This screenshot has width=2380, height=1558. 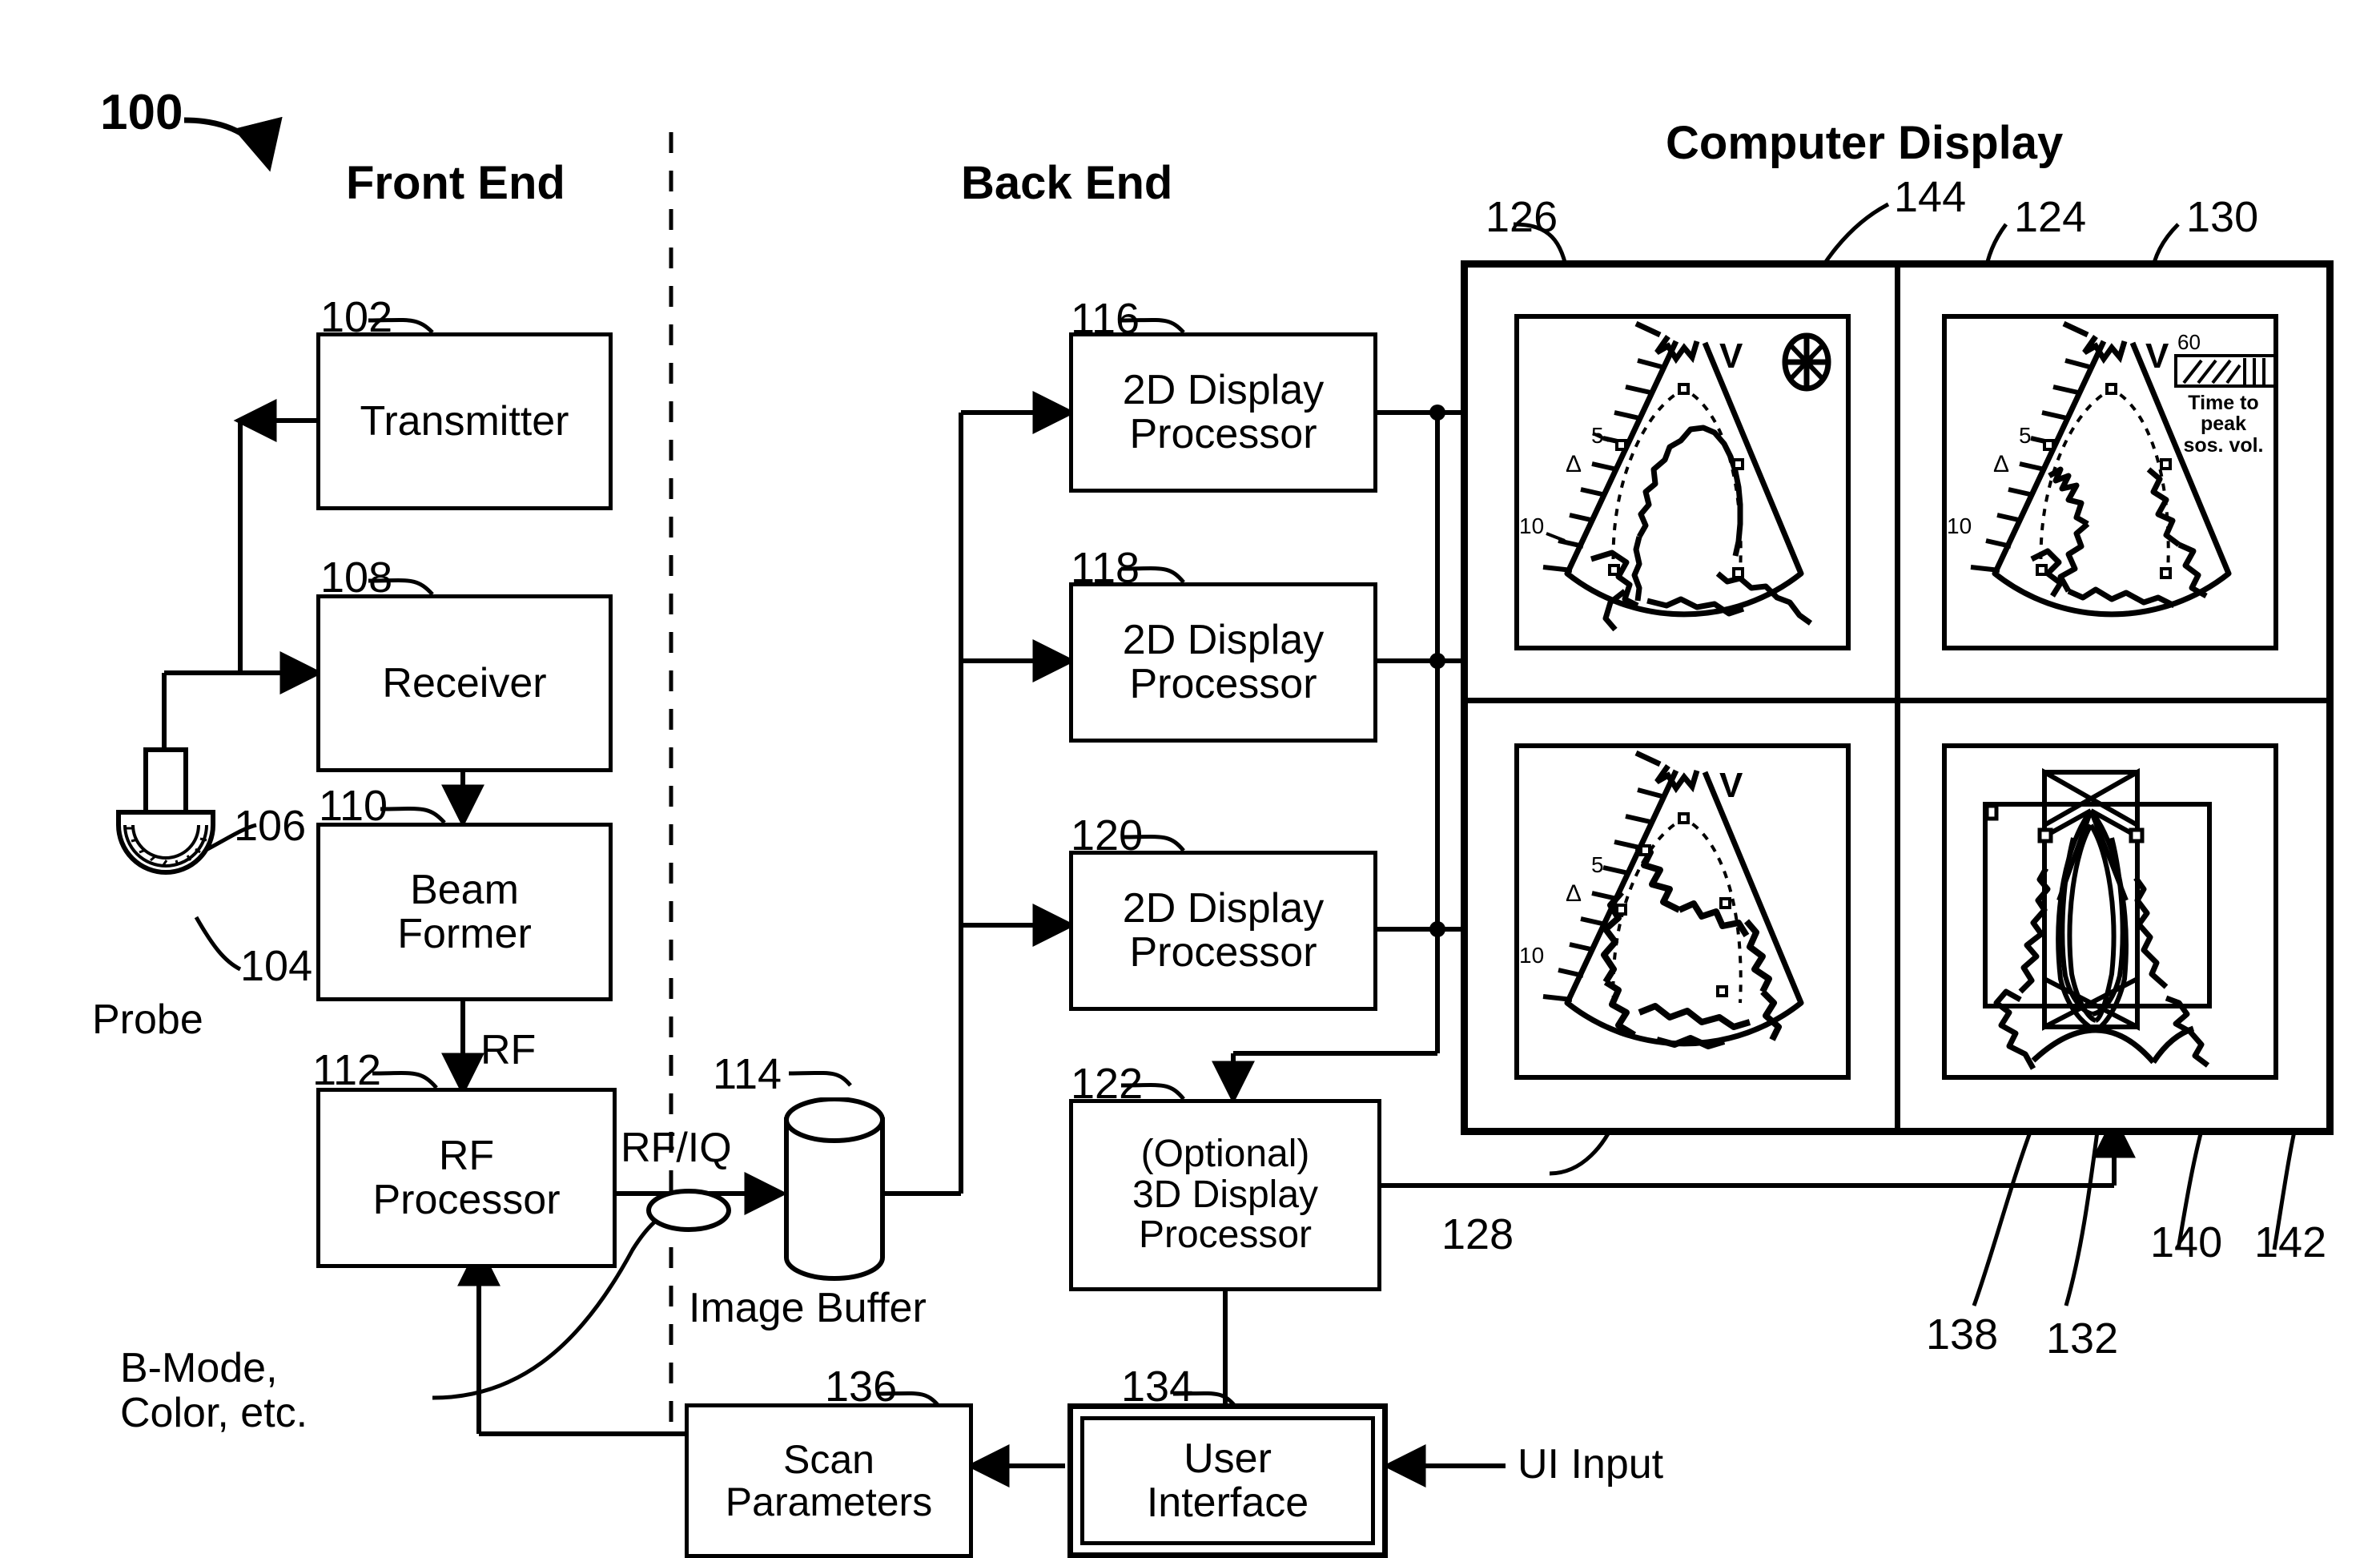 What do you see at coordinates (1806, 362) in the screenshot?
I see `rosette-icon` at bounding box center [1806, 362].